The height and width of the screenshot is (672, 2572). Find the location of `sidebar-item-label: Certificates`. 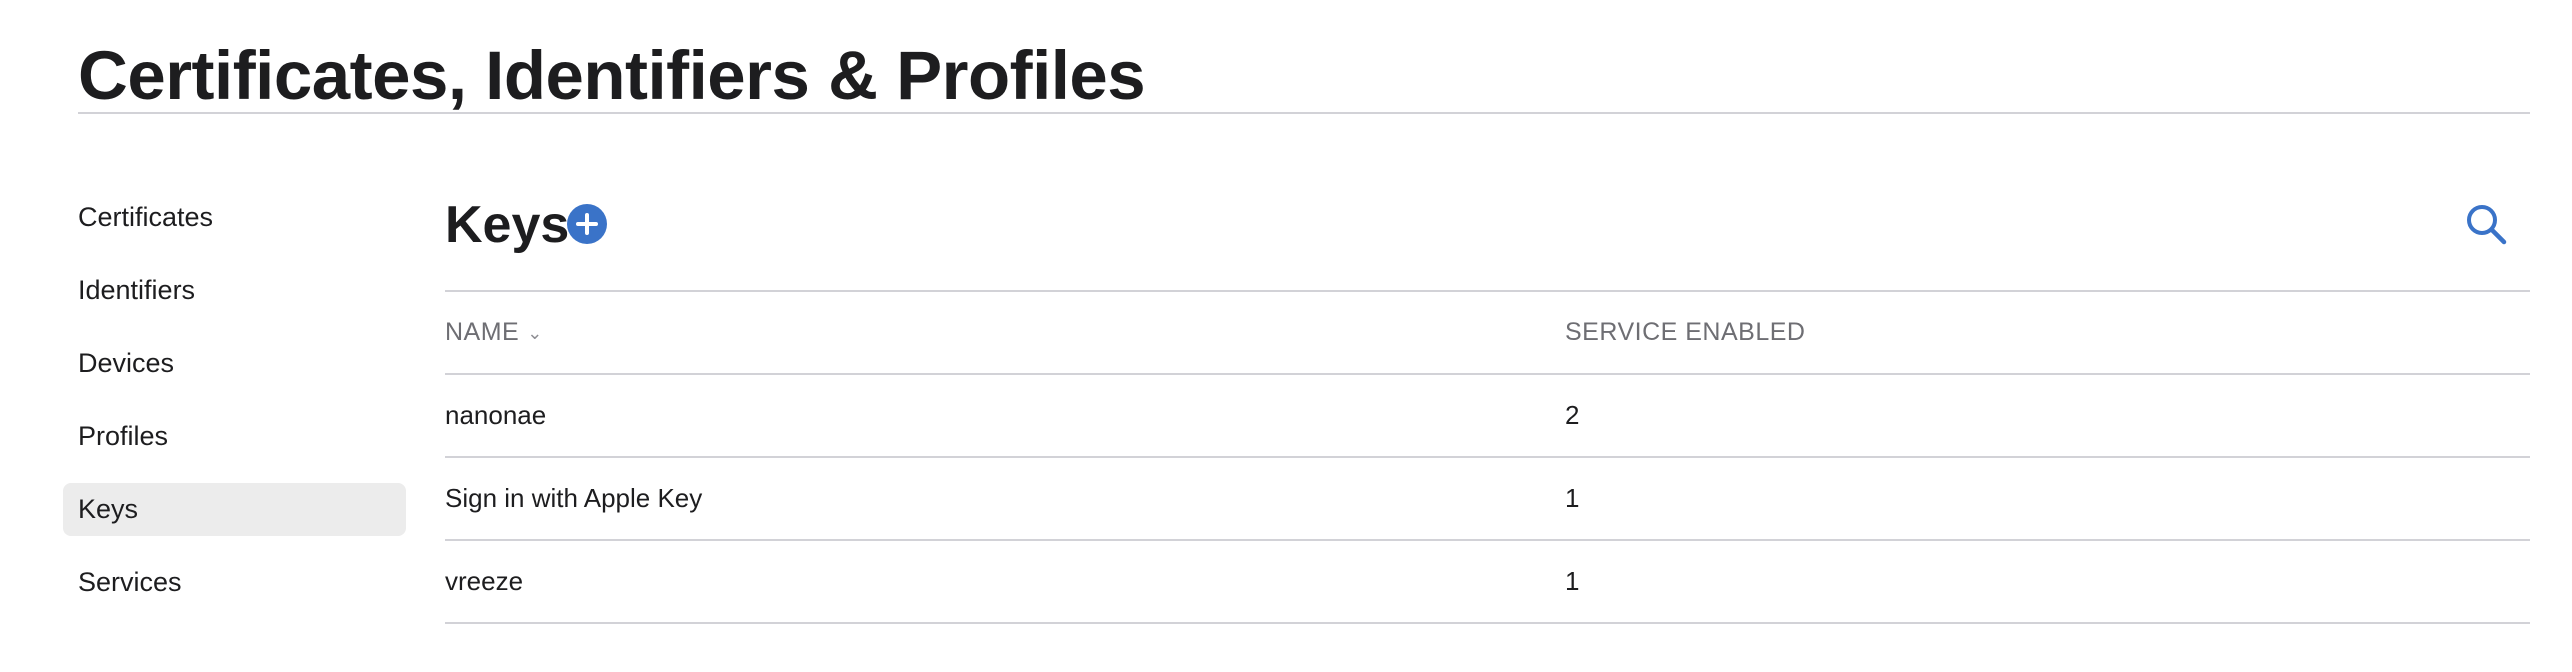

sidebar-item-label: Certificates is located at coordinates (146, 217).